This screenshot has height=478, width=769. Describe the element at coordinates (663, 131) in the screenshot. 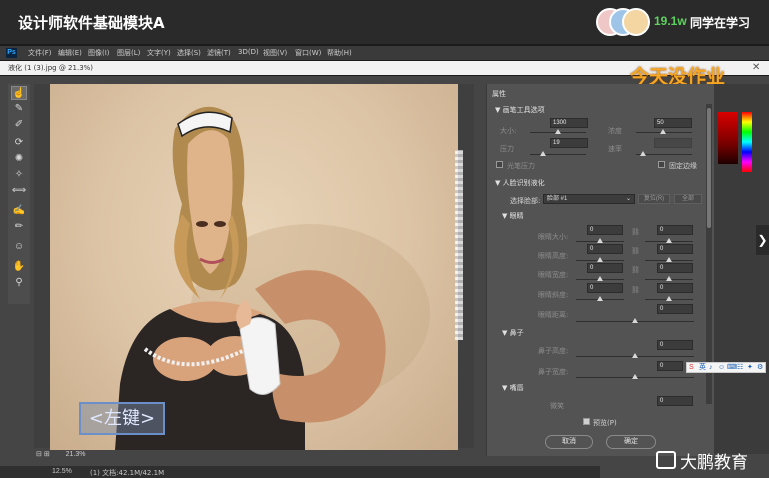

I see `density-slider-knob` at that location.